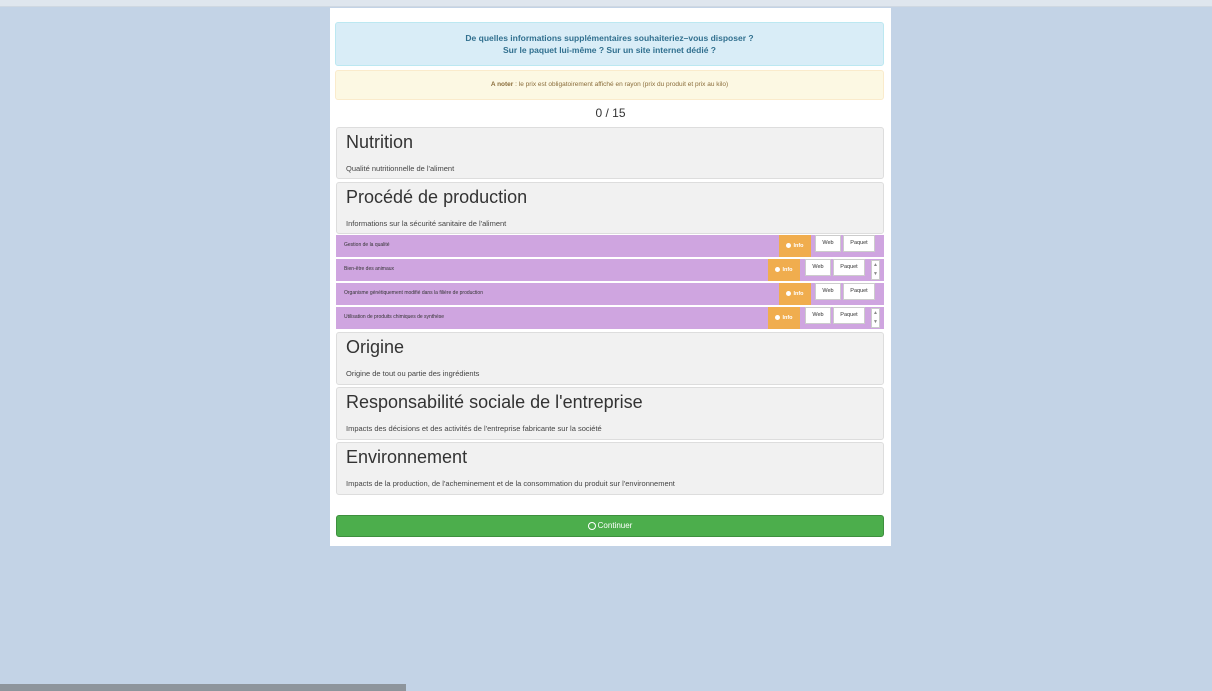 This screenshot has width=1212, height=691. What do you see at coordinates (369, 269) in the screenshot?
I see `subitem-label: Bien-être des animaux` at bounding box center [369, 269].